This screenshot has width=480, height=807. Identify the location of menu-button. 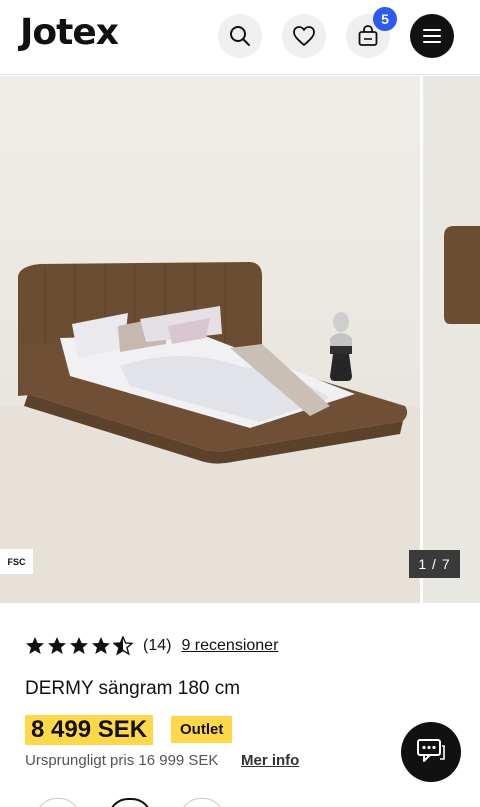
(432, 36).